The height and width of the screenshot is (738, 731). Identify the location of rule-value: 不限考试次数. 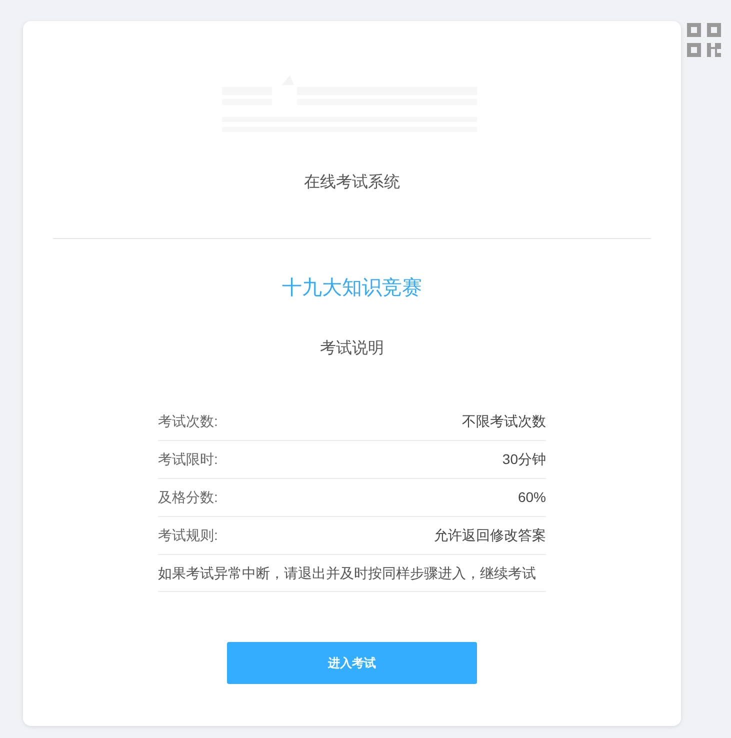
(504, 421).